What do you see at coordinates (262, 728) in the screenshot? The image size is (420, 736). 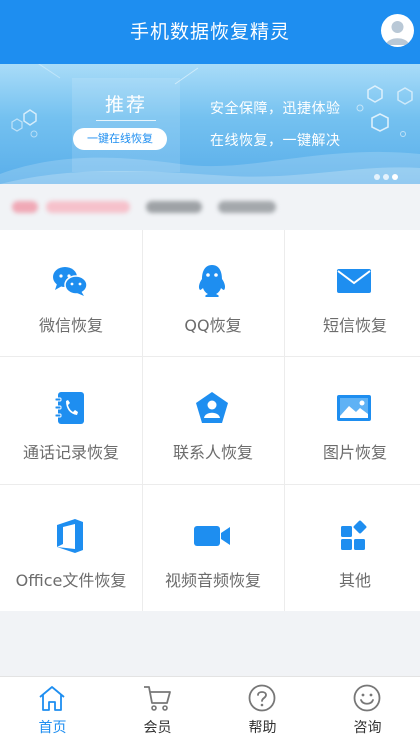 I see `nav-label: 帮助` at bounding box center [262, 728].